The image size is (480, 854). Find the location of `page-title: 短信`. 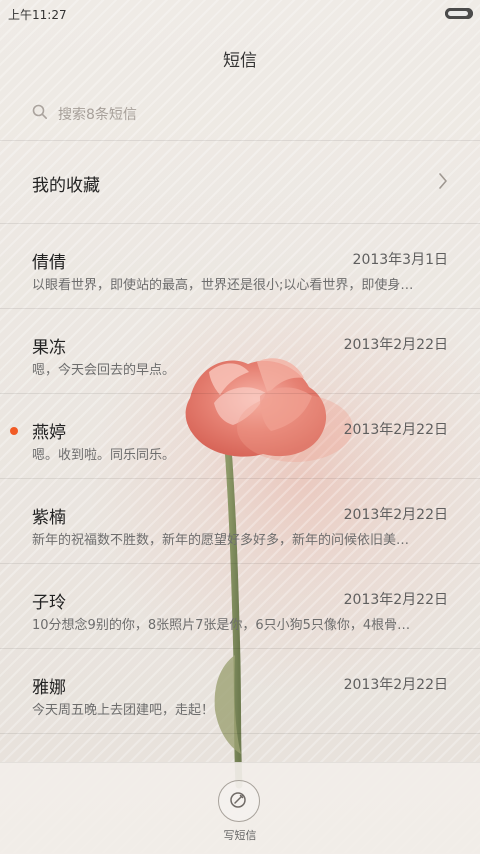

page-title: 短信 is located at coordinates (240, 61).